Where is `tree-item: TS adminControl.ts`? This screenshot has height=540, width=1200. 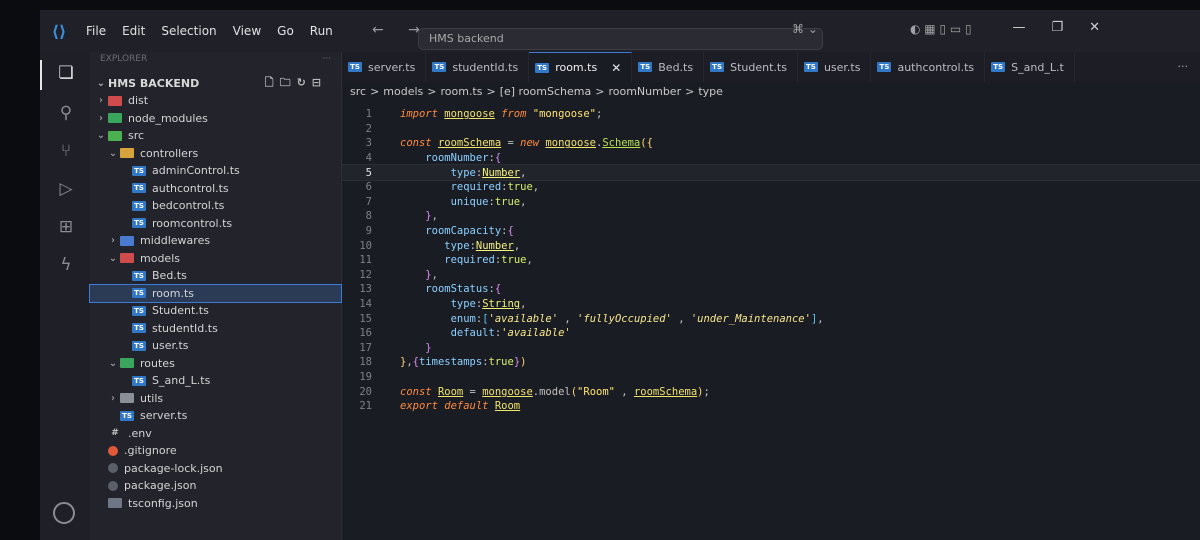
tree-item: TS adminControl.ts is located at coordinates (215, 171).